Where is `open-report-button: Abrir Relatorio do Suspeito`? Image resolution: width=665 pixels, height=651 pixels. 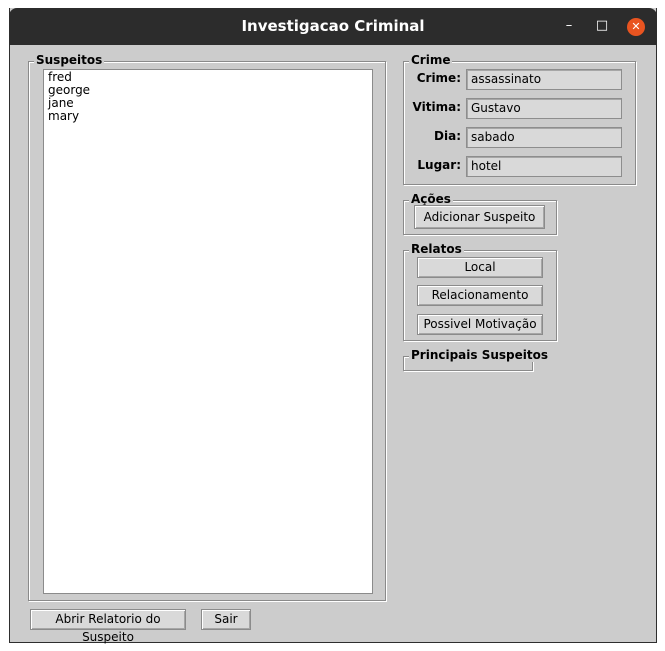 open-report-button: Abrir Relatorio do Suspeito is located at coordinates (108, 626).